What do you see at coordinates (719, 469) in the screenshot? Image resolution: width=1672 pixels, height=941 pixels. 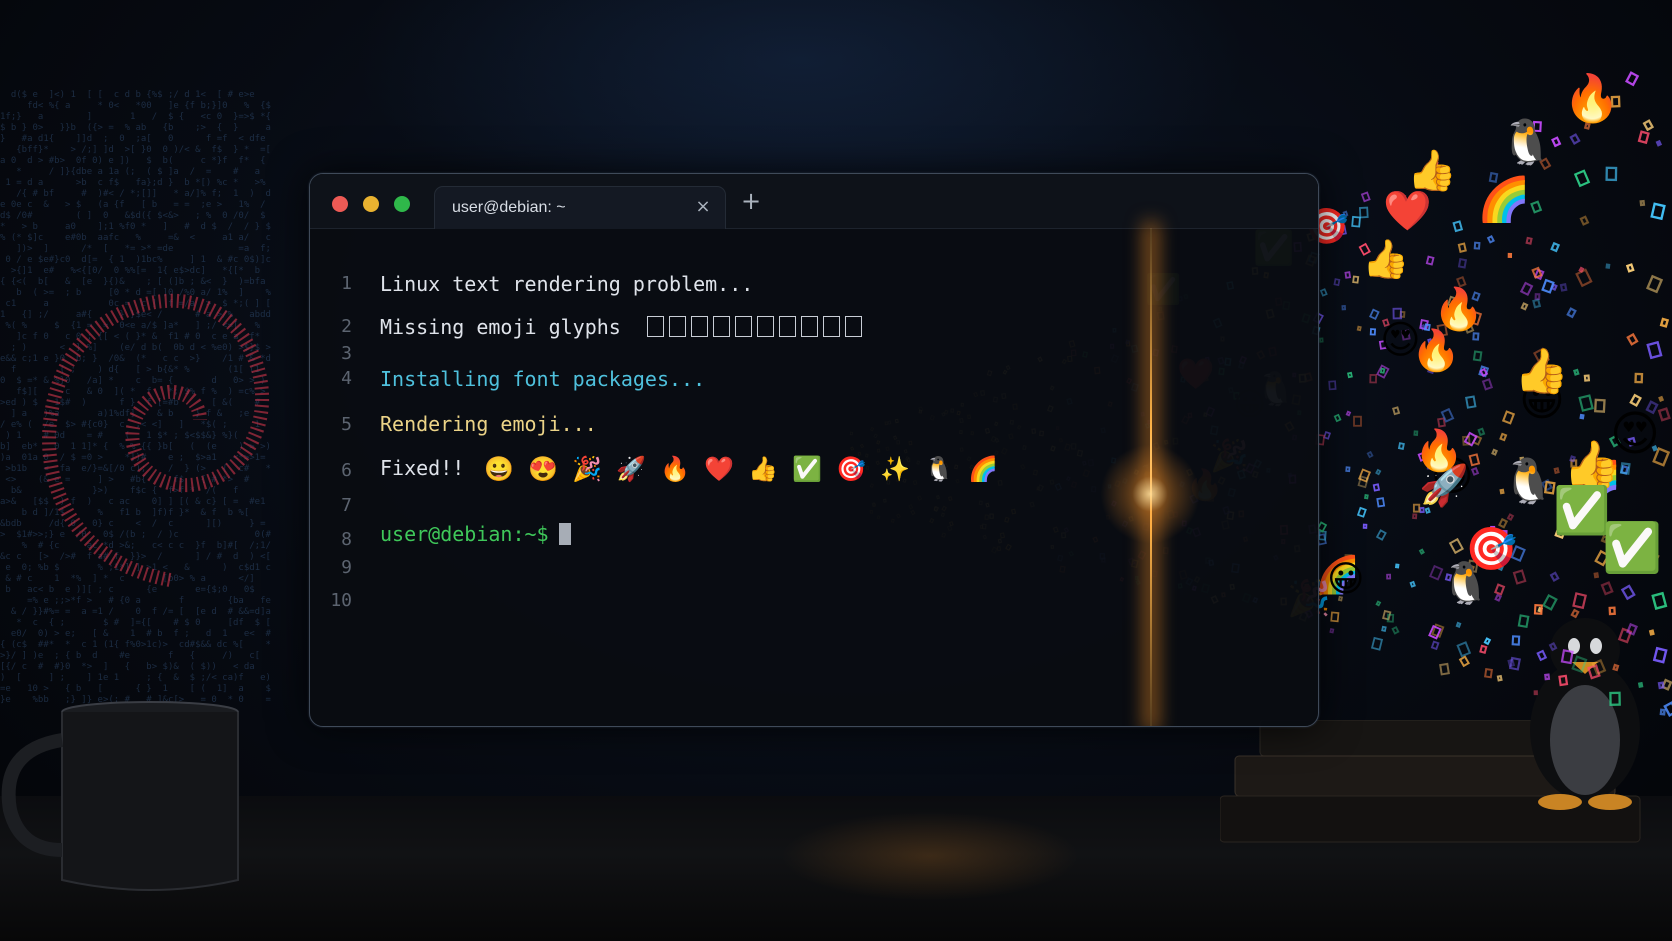 I see `emoji-glyph: ❤️` at bounding box center [719, 469].